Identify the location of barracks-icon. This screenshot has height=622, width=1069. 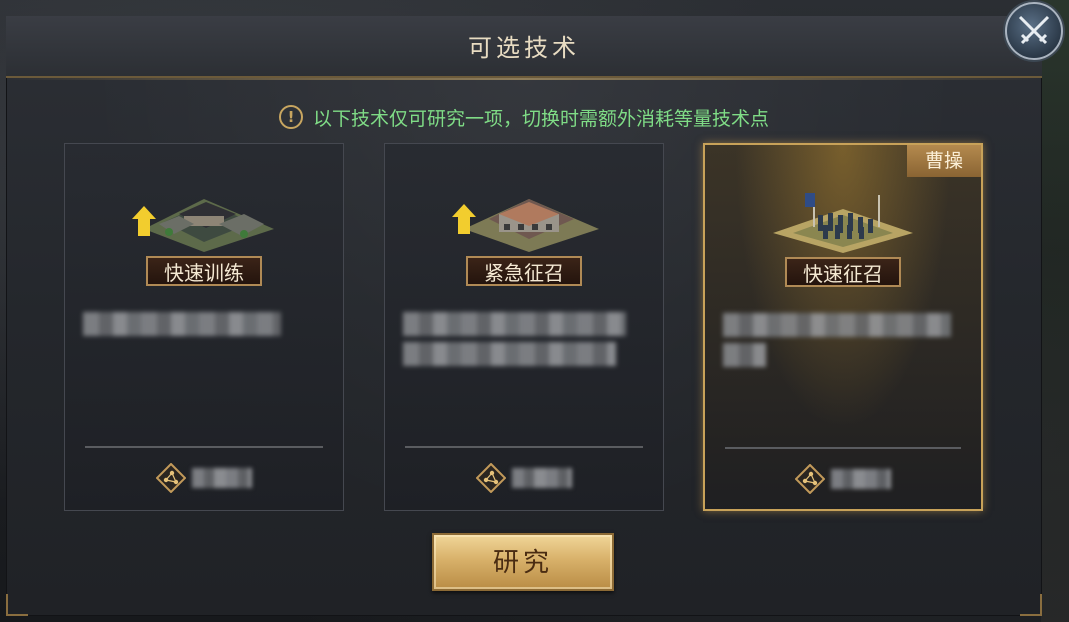
(203, 225).